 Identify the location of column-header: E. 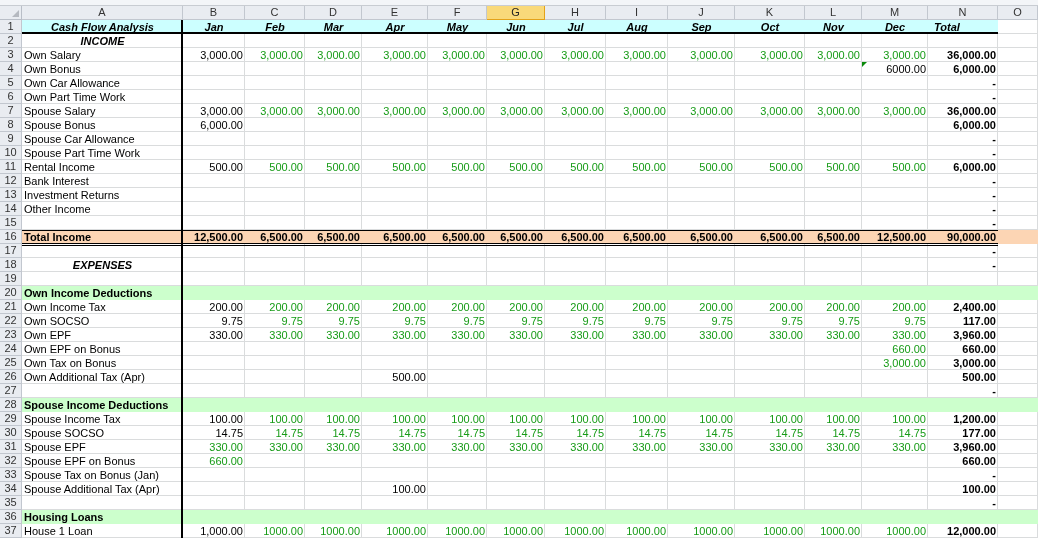
(395, 13).